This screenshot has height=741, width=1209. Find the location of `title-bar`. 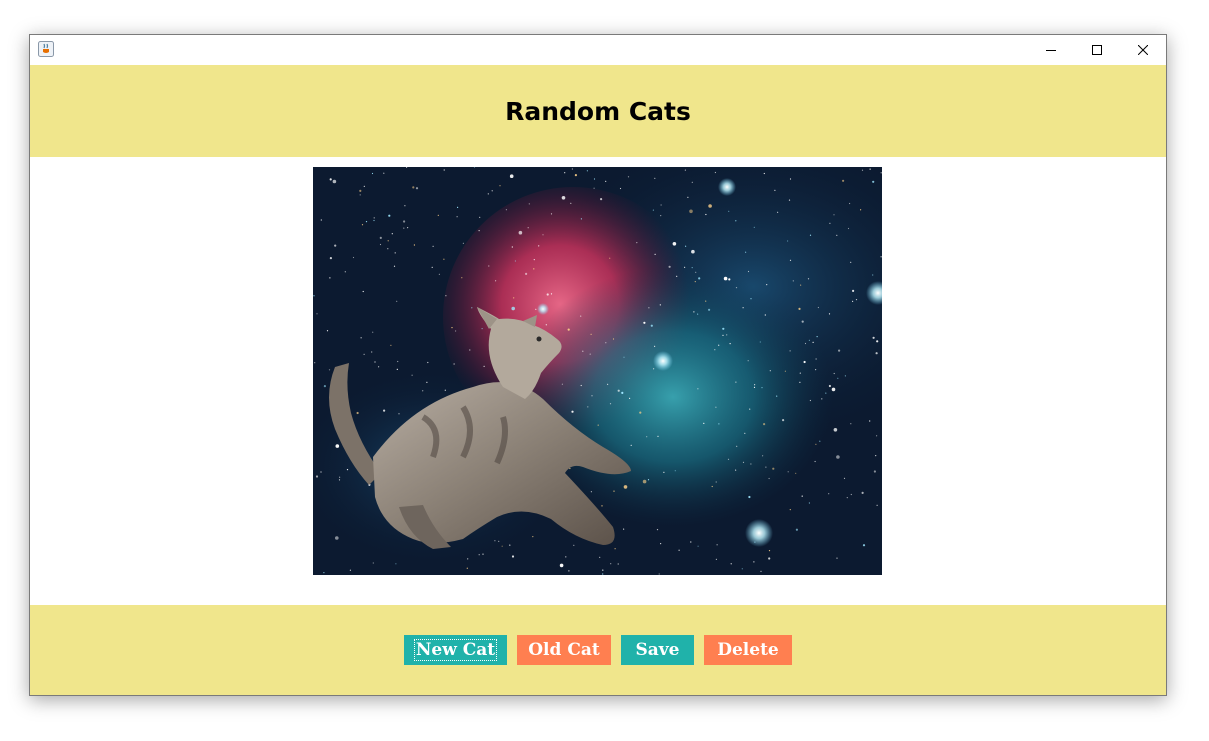

title-bar is located at coordinates (598, 50).